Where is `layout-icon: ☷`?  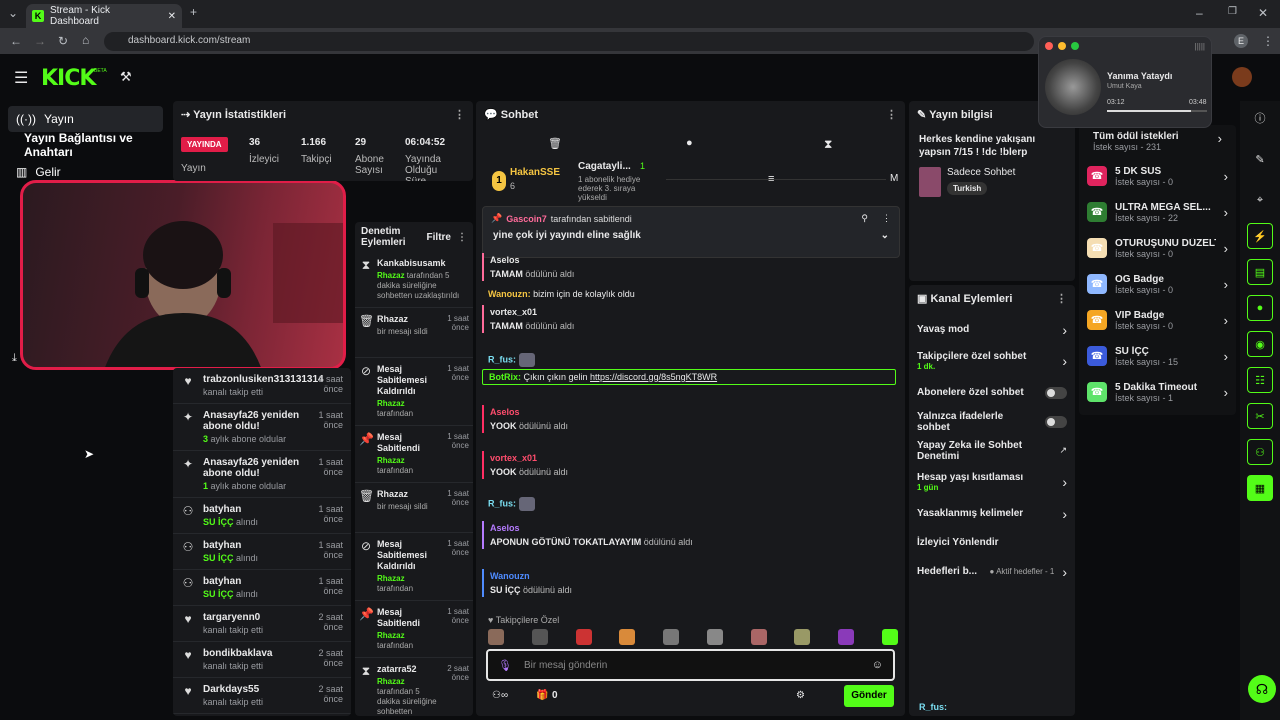 layout-icon: ☷ is located at coordinates (1260, 380).